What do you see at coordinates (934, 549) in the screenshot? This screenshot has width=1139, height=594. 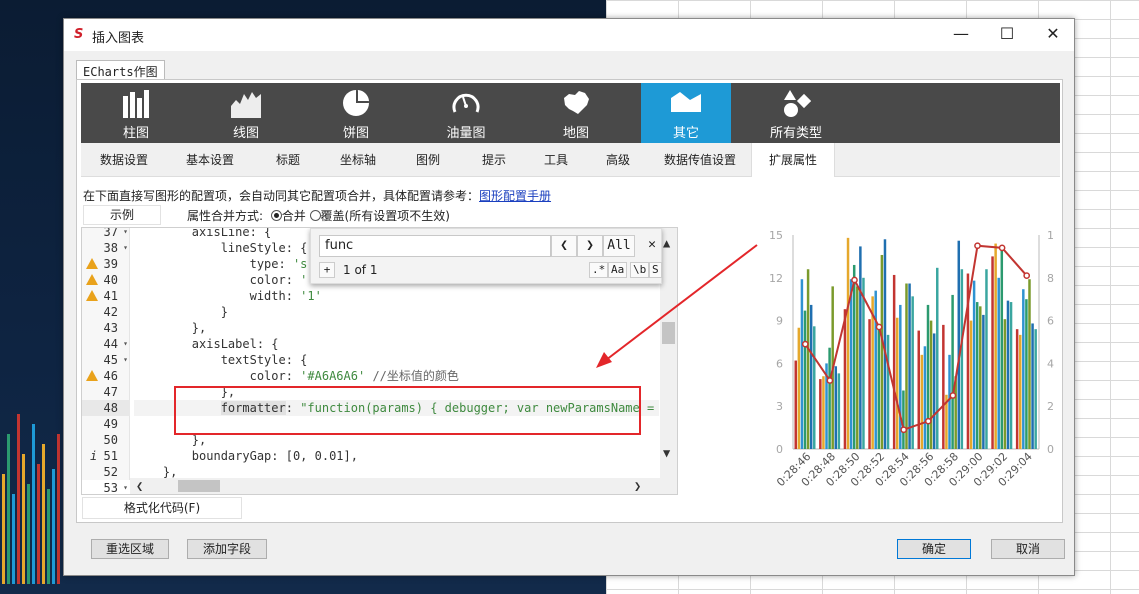 I see `ok-button: 确定` at bounding box center [934, 549].